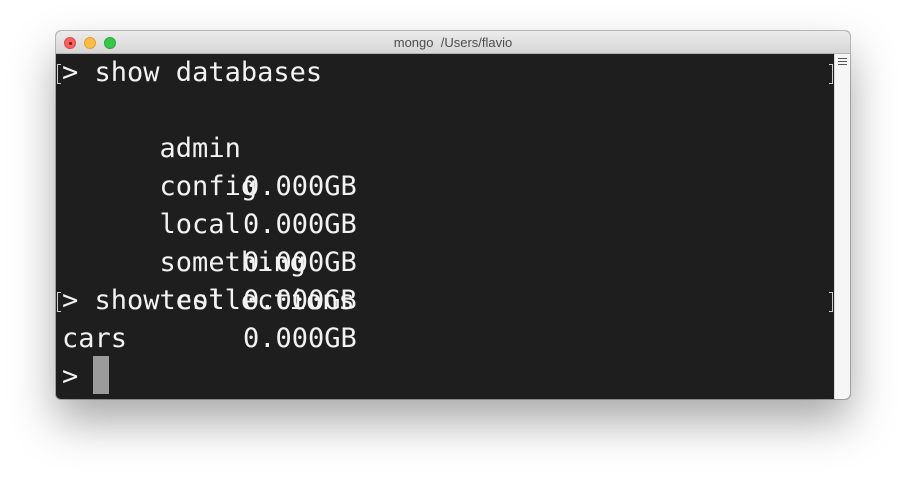 Image resolution: width=905 pixels, height=479 pixels. Describe the element at coordinates (208, 72) in the screenshot. I see `command-text: show databases` at that location.